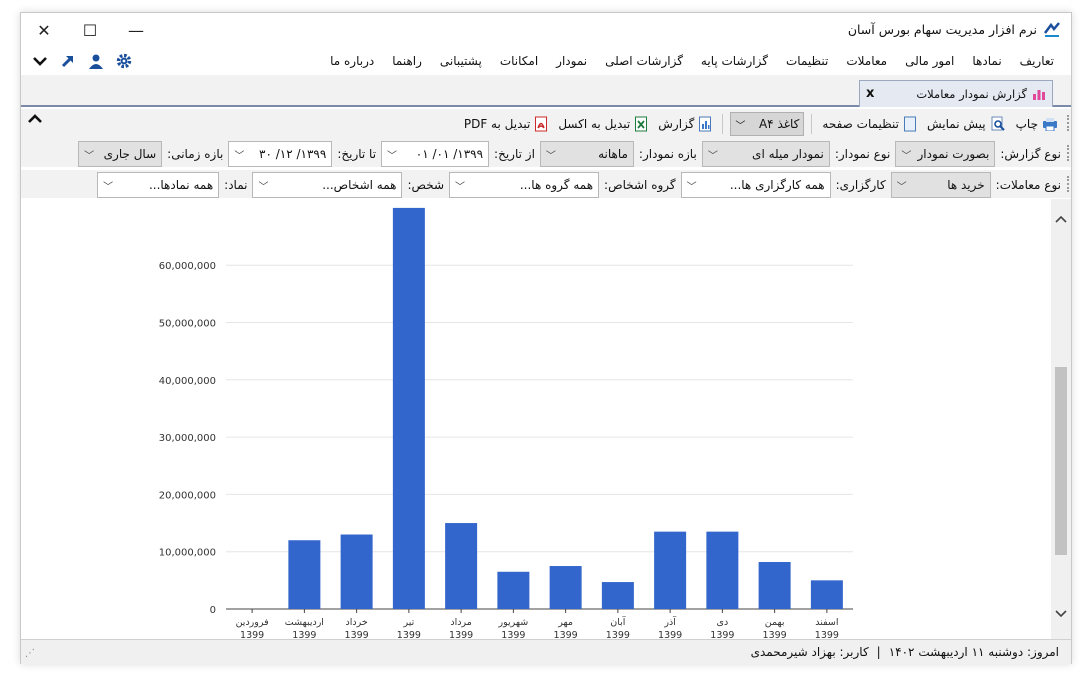  I want to click on time-range-select: سال جاری ﹀, so click(120, 154).